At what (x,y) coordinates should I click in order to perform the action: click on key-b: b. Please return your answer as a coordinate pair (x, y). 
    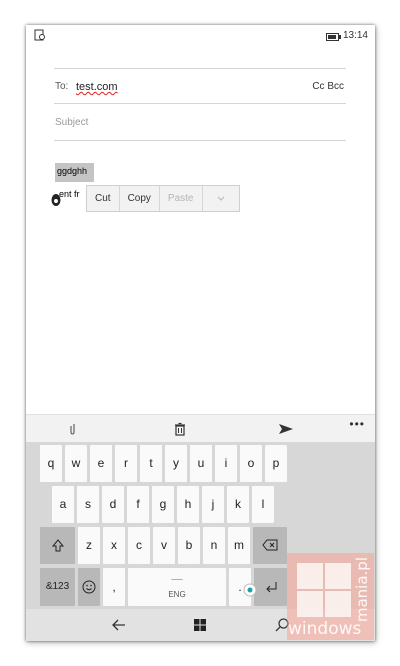
    Looking at the image, I should click on (189, 545).